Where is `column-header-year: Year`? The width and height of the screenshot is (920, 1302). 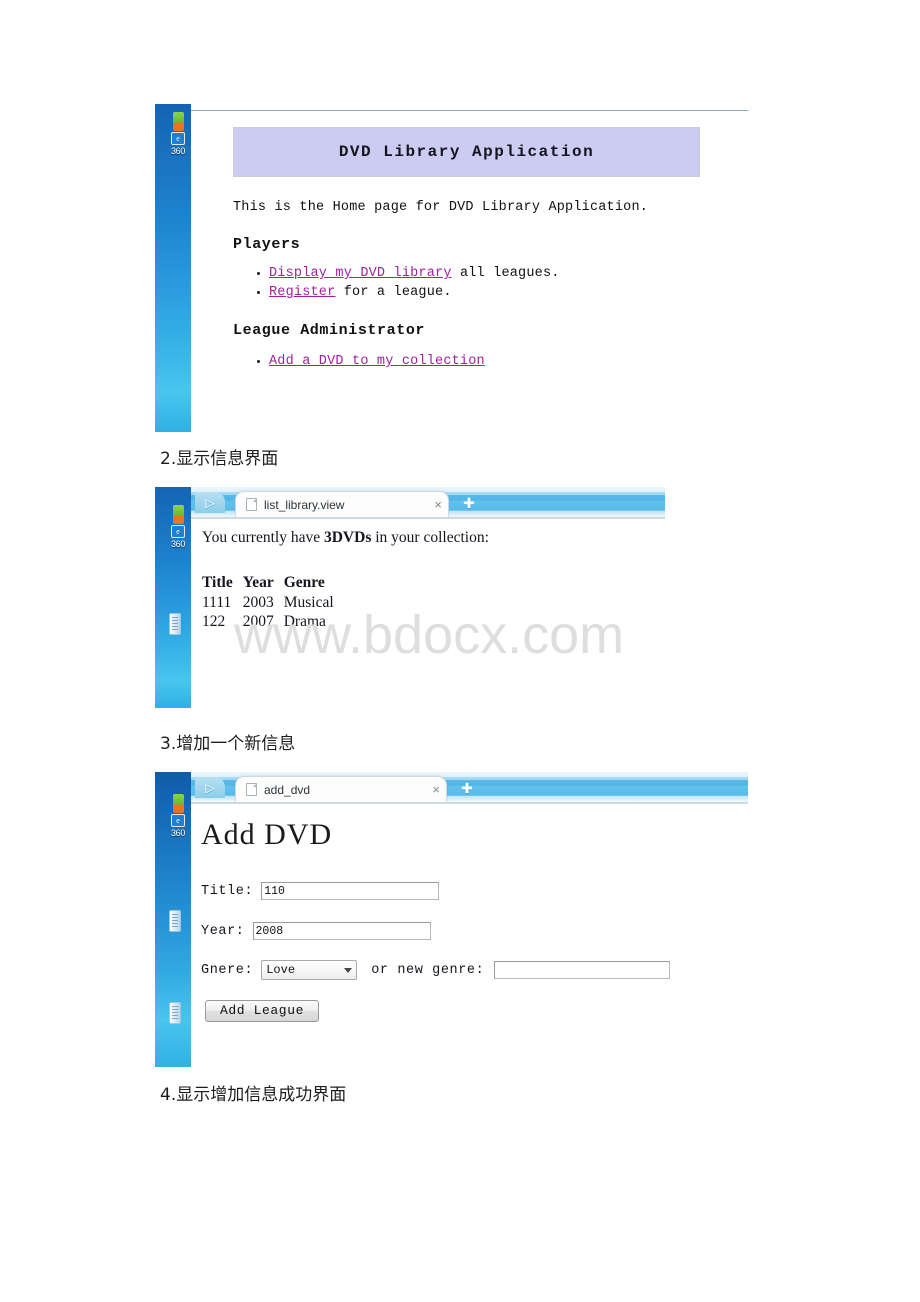
column-header-year: Year is located at coordinates (258, 582).